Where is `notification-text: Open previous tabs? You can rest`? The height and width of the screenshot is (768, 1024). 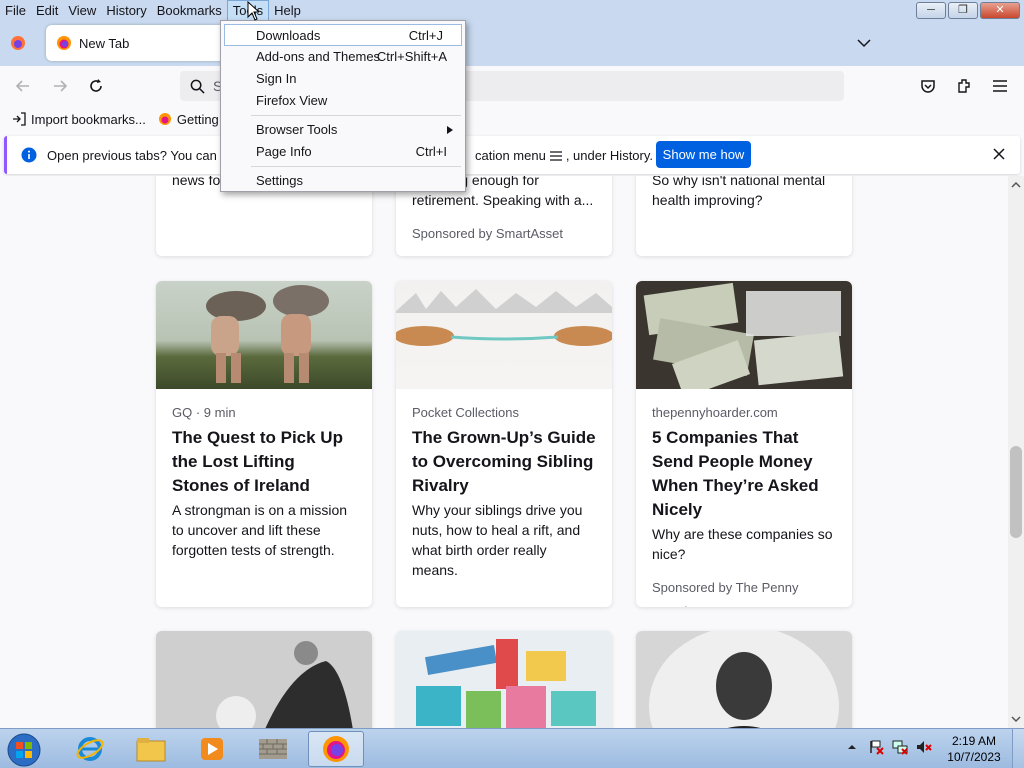 notification-text: Open previous tabs? You can rest is located at coordinates (145, 155).